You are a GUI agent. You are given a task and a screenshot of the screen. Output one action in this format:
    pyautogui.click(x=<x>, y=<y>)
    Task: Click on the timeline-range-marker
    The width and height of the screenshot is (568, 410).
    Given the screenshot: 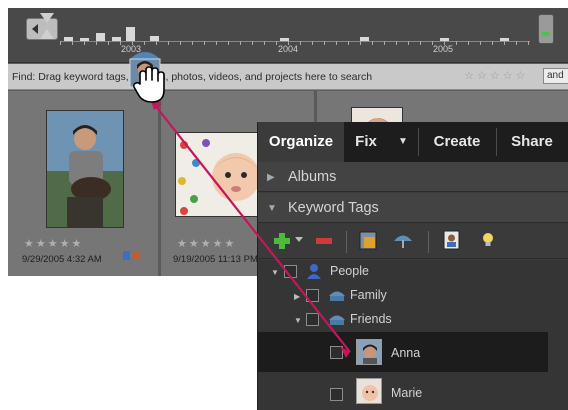 What is the action you would take?
    pyautogui.click(x=47, y=28)
    